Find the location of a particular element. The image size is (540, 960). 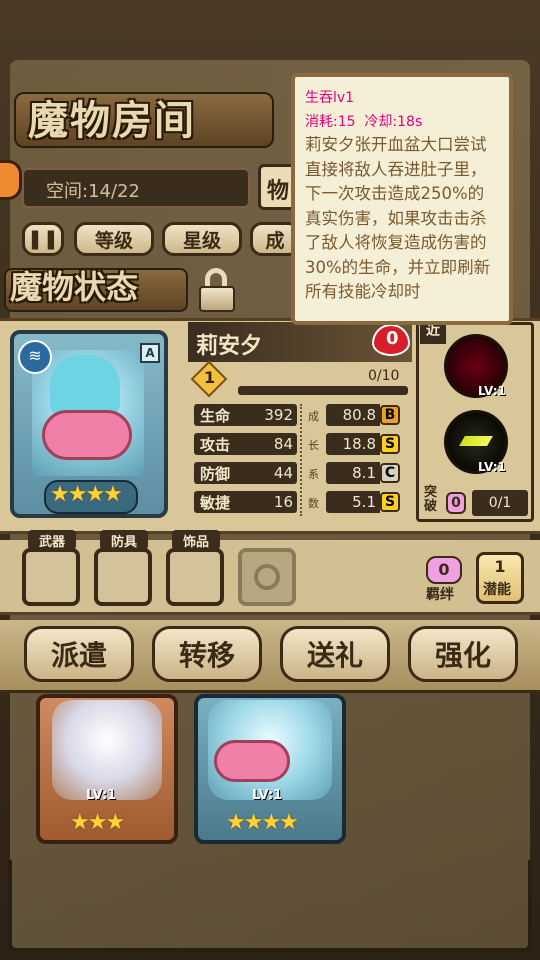

monster-float-ring is located at coordinates (87, 435).